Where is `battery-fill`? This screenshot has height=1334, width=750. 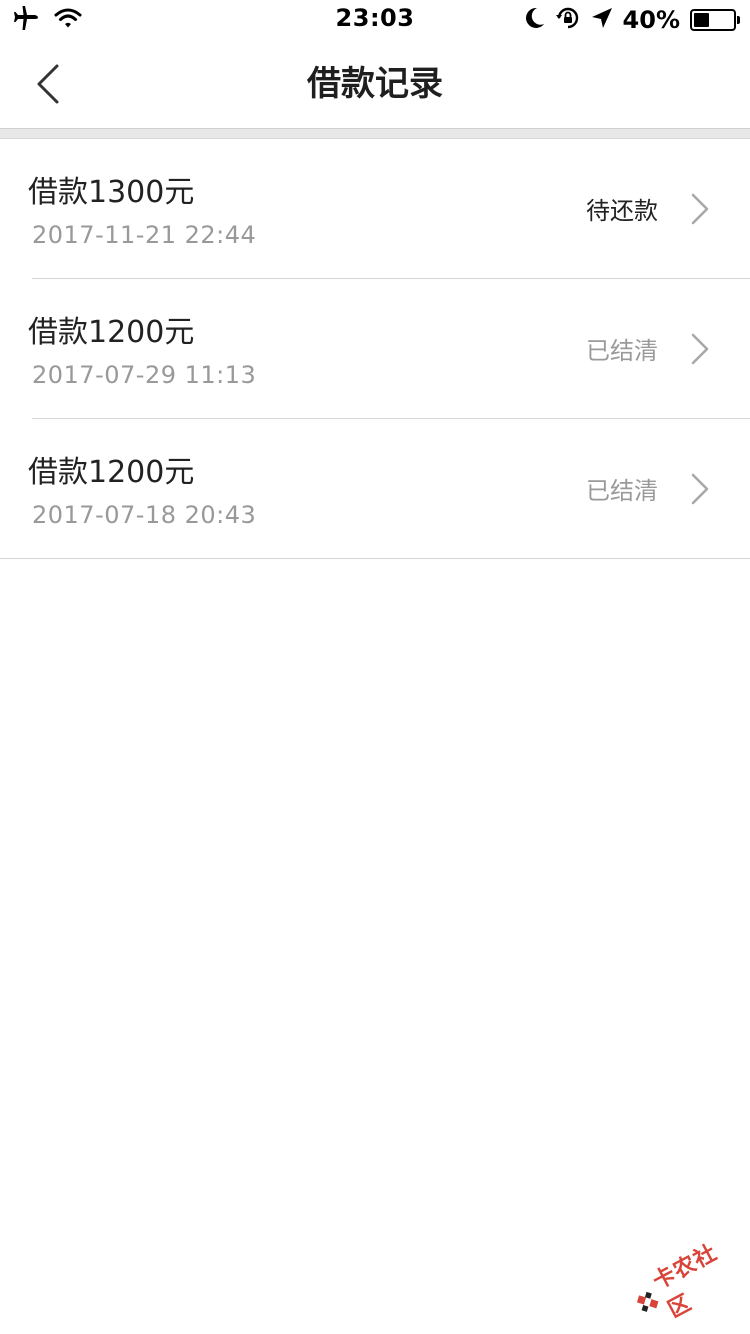
battery-fill is located at coordinates (702, 20).